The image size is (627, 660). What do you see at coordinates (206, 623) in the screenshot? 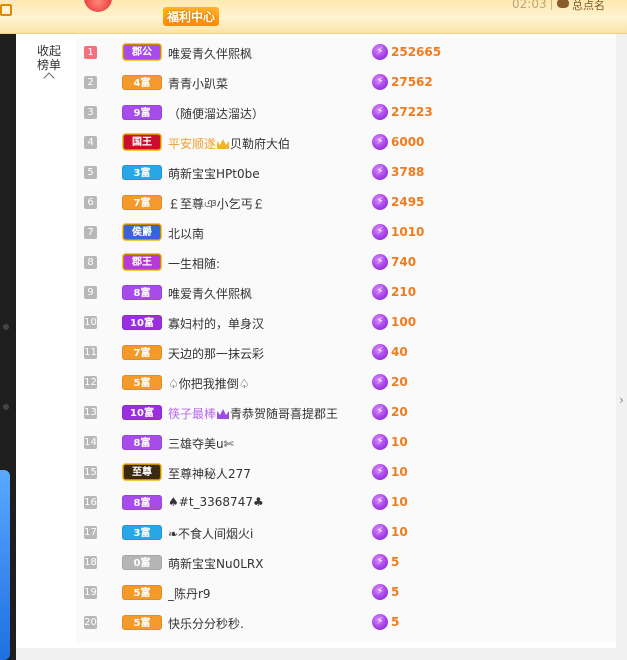
I see `user-name: 快乐分分秒秒.` at bounding box center [206, 623].